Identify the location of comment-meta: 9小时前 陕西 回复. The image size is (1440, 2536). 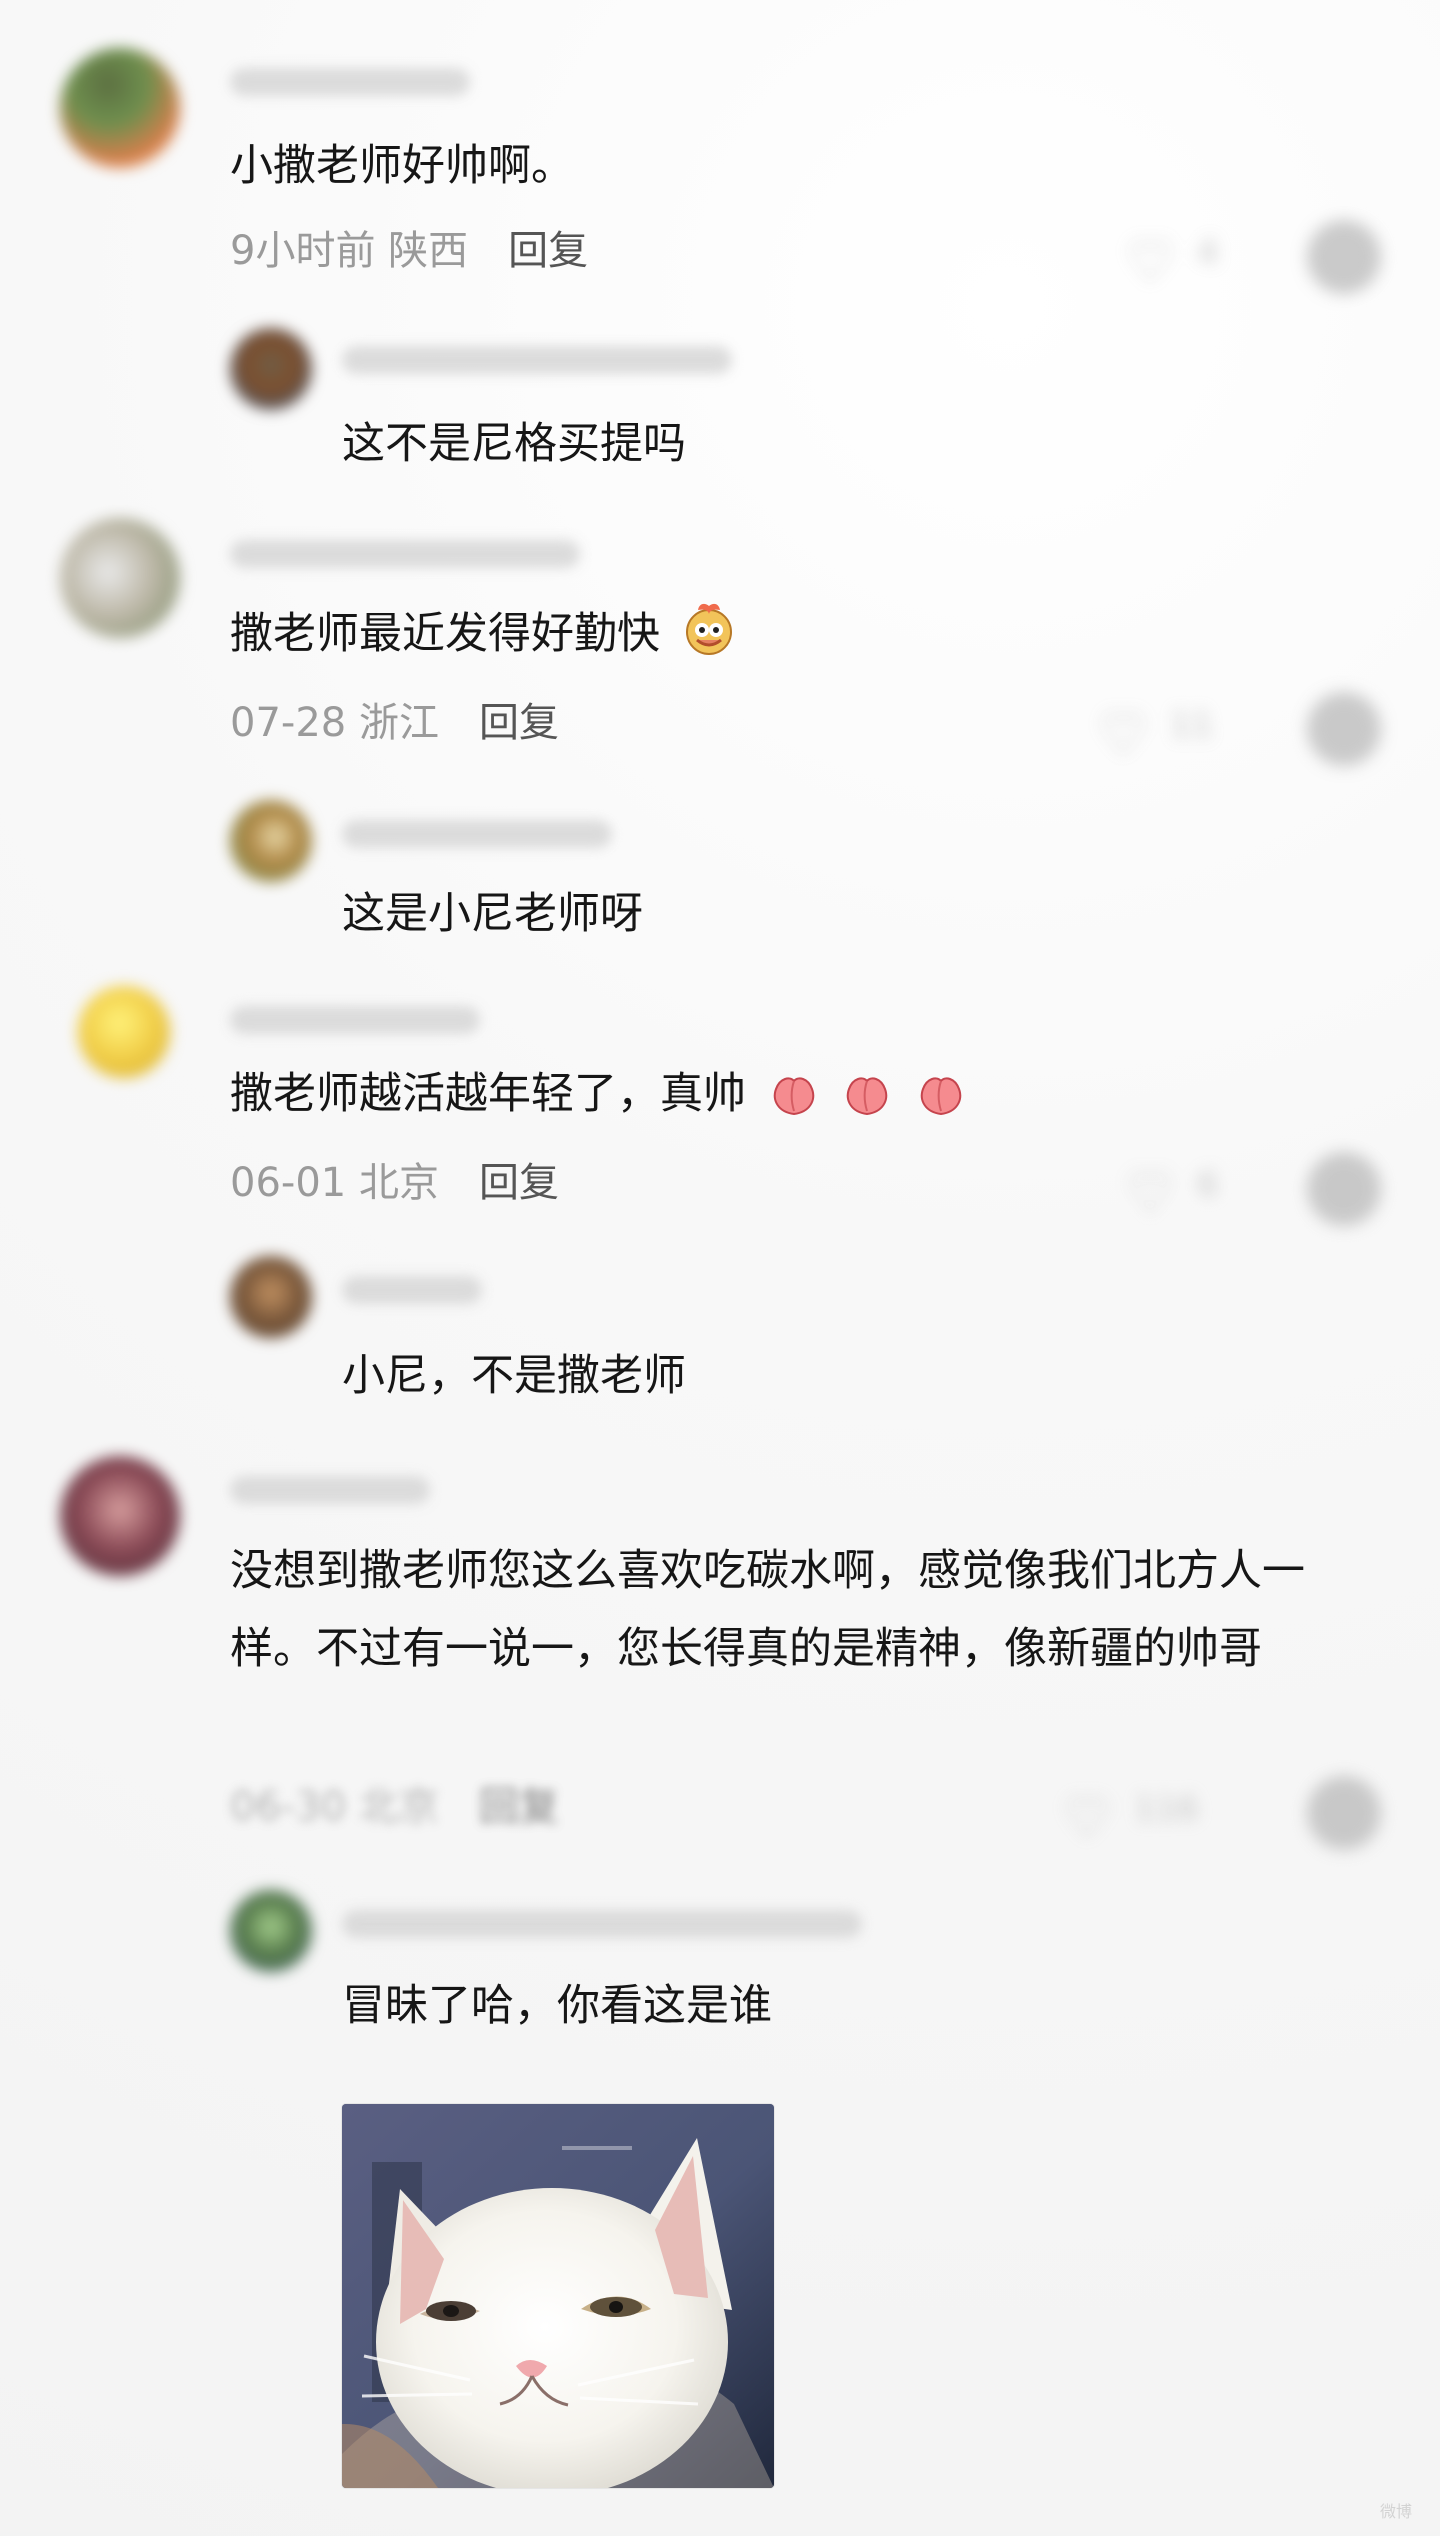
(409, 247).